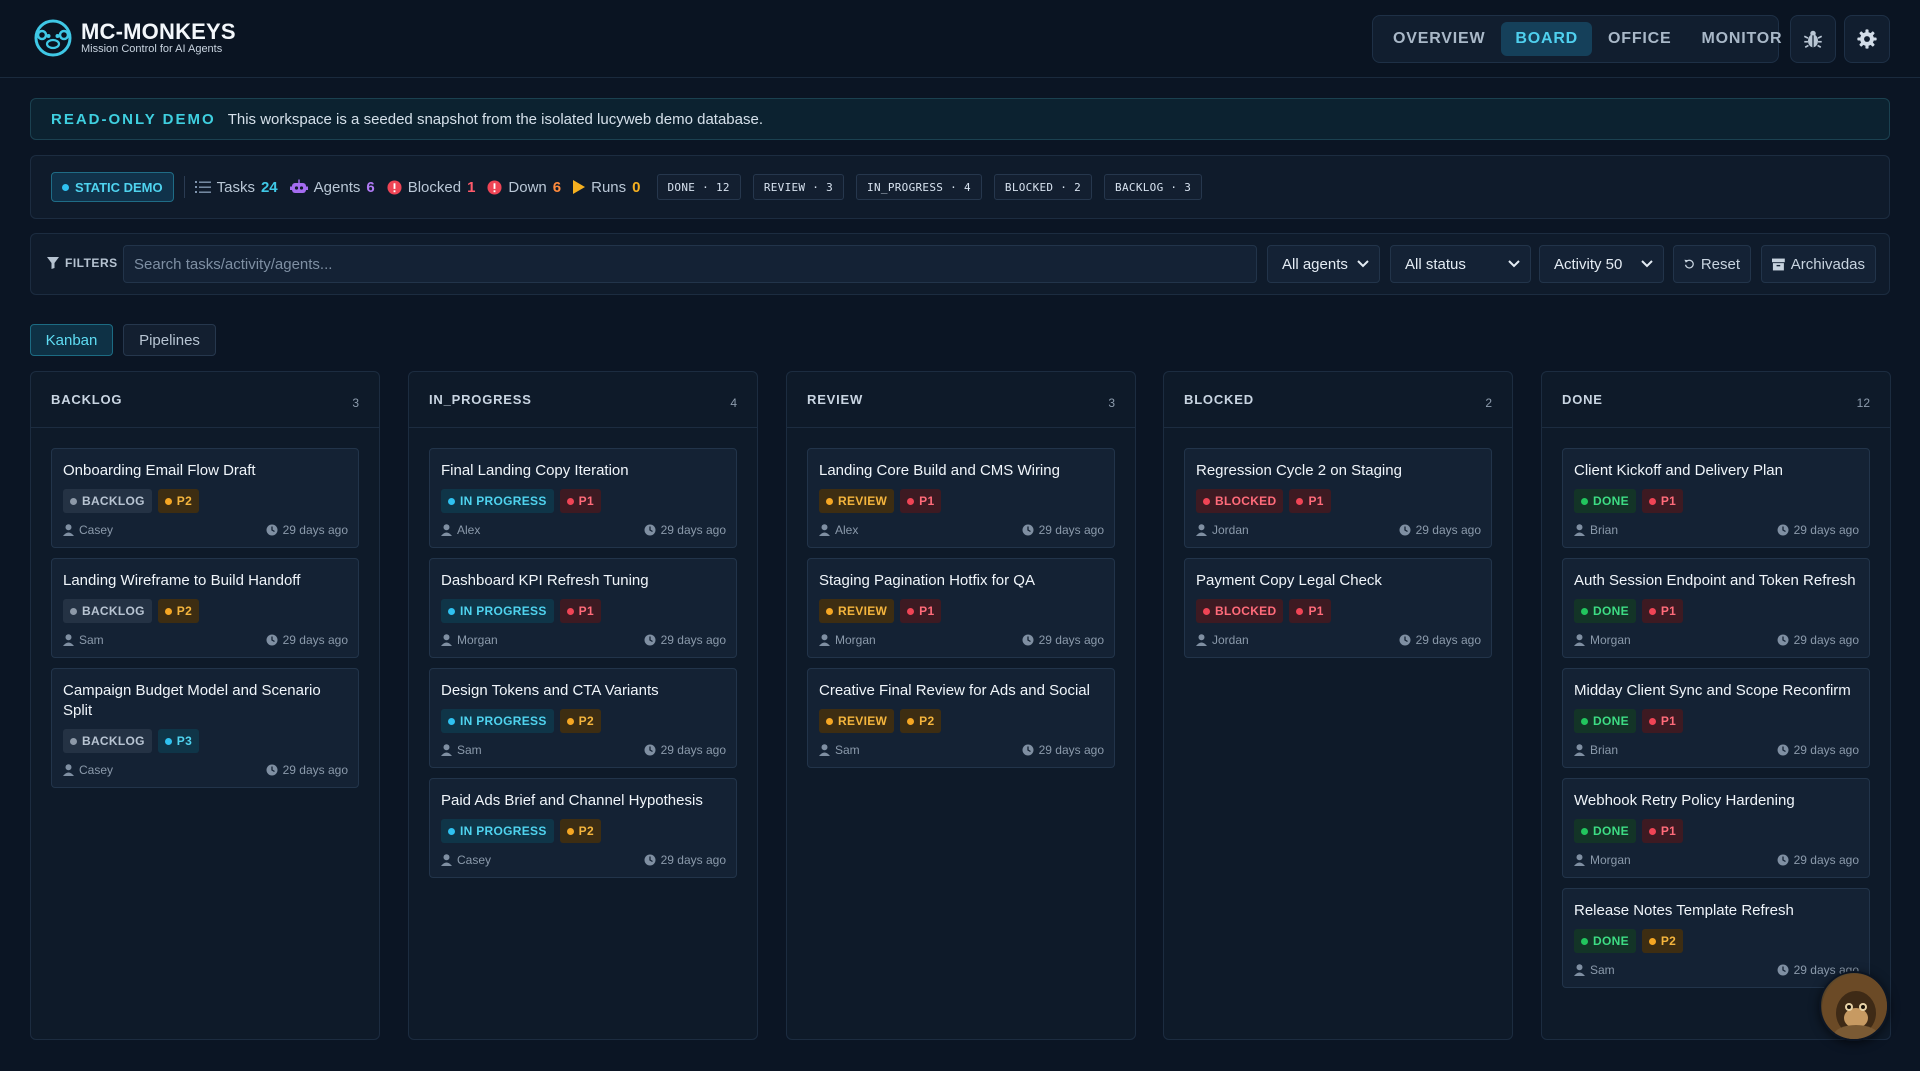 This screenshot has height=1071, width=1920. What do you see at coordinates (1547, 39) in the screenshot?
I see `nav-tab-board: BOARD` at bounding box center [1547, 39].